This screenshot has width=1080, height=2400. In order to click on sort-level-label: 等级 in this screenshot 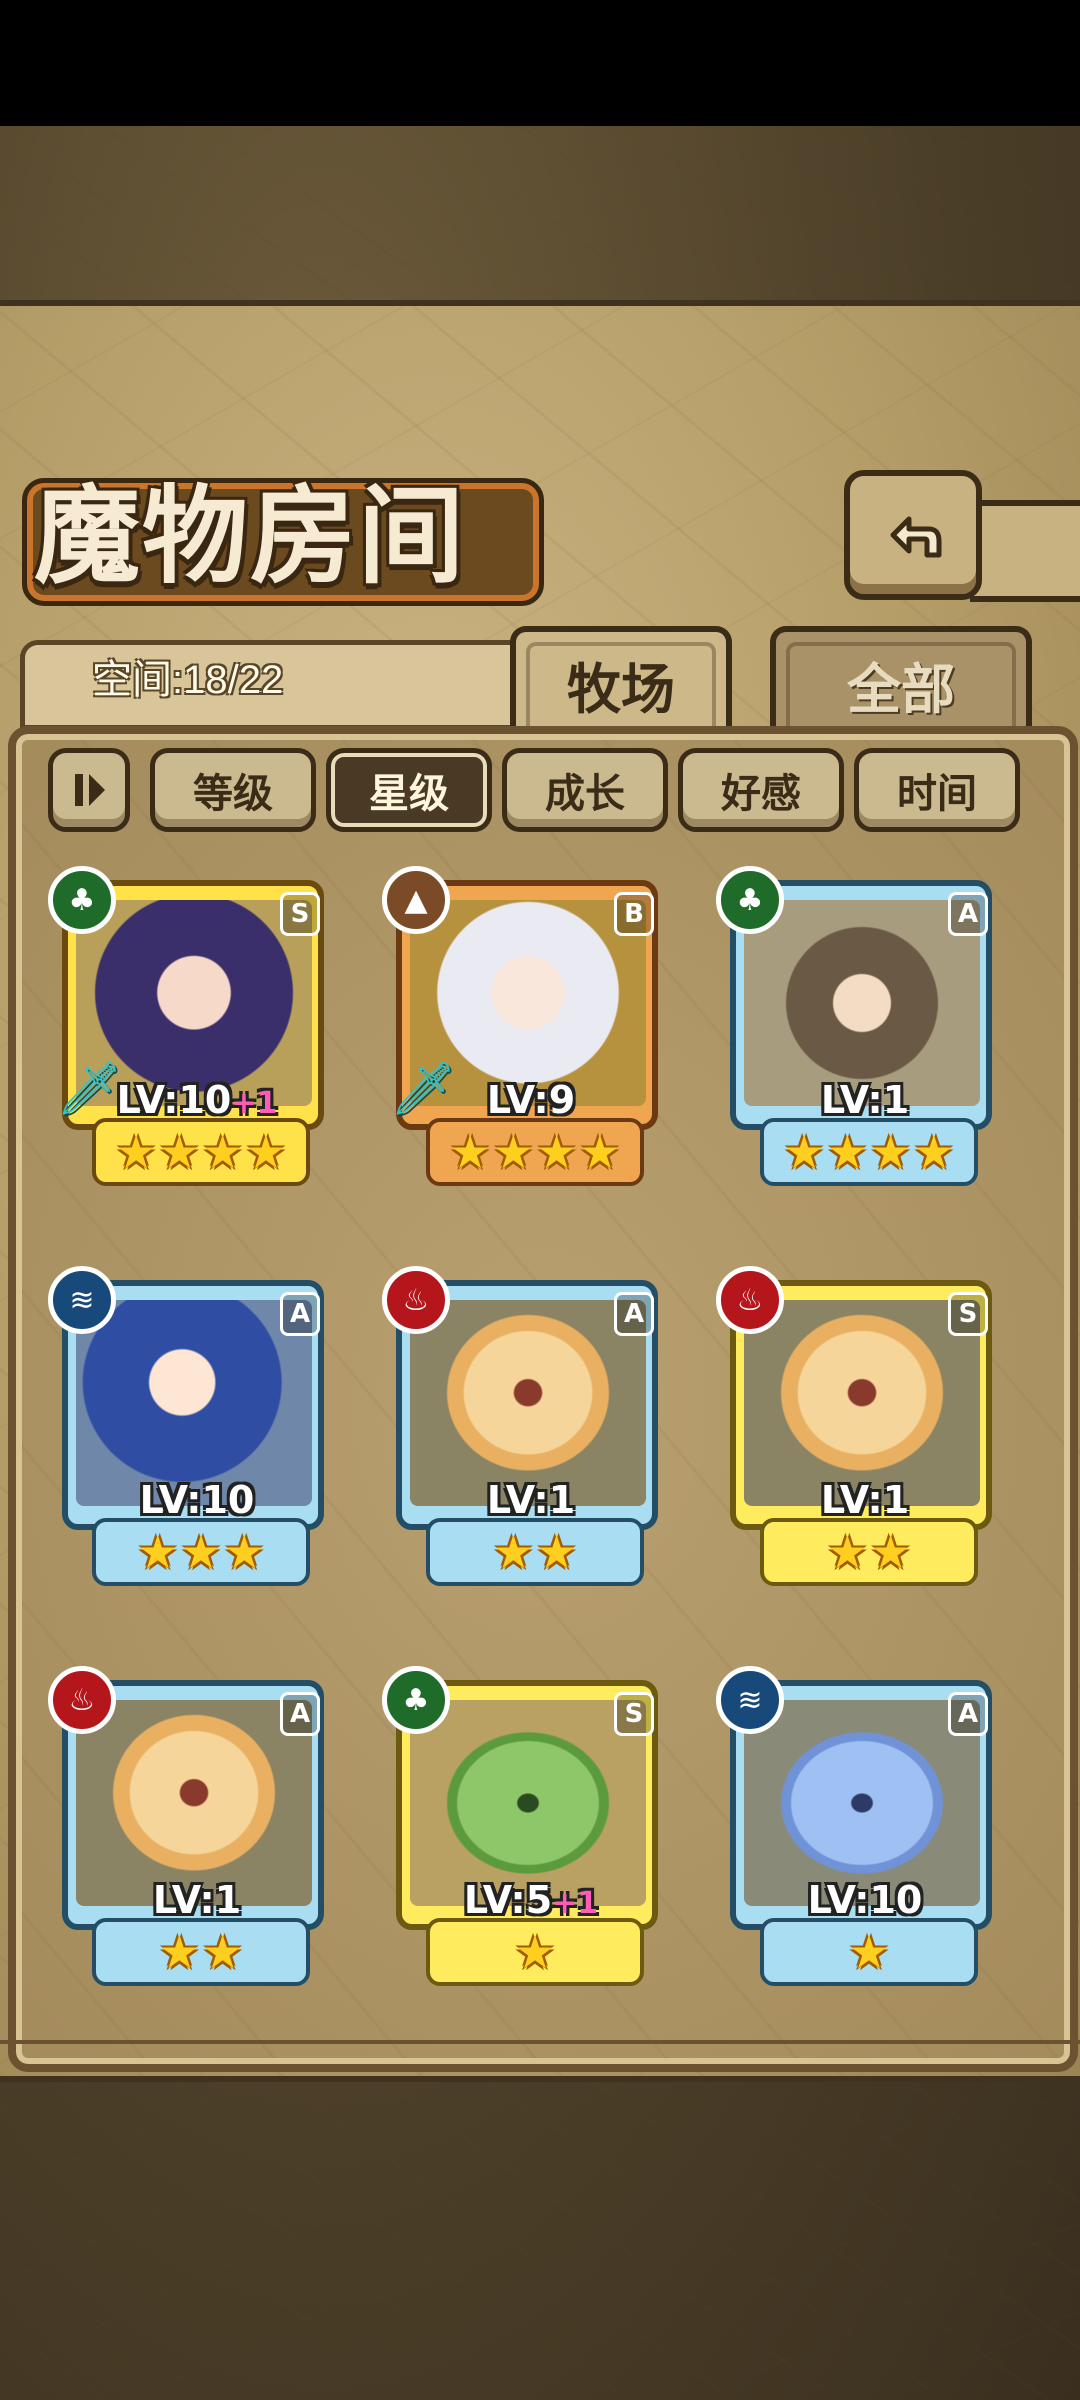, I will do `click(233, 794)`.